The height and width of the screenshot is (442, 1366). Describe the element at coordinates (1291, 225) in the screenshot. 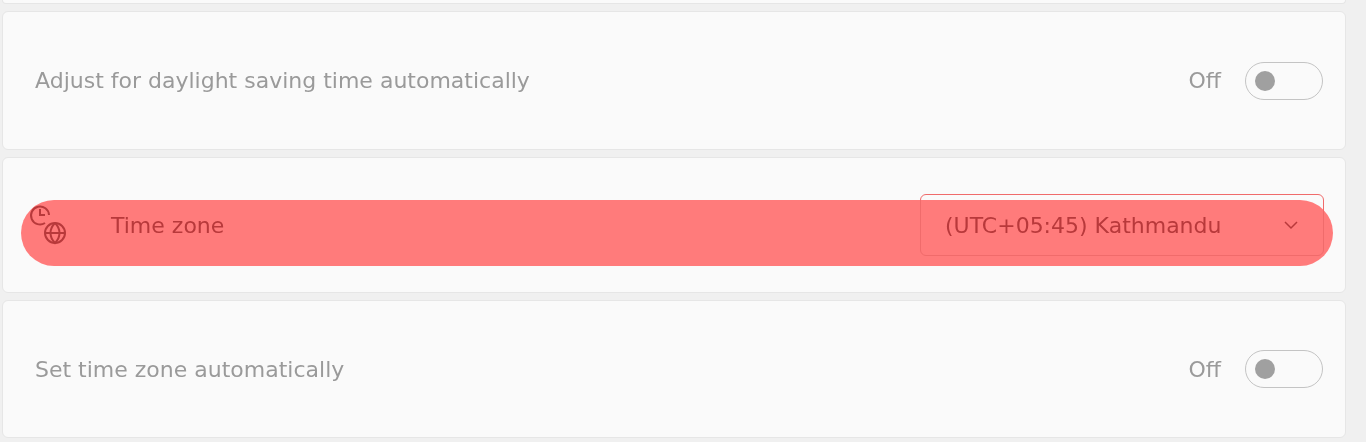

I see `chevron-down-icon` at that location.